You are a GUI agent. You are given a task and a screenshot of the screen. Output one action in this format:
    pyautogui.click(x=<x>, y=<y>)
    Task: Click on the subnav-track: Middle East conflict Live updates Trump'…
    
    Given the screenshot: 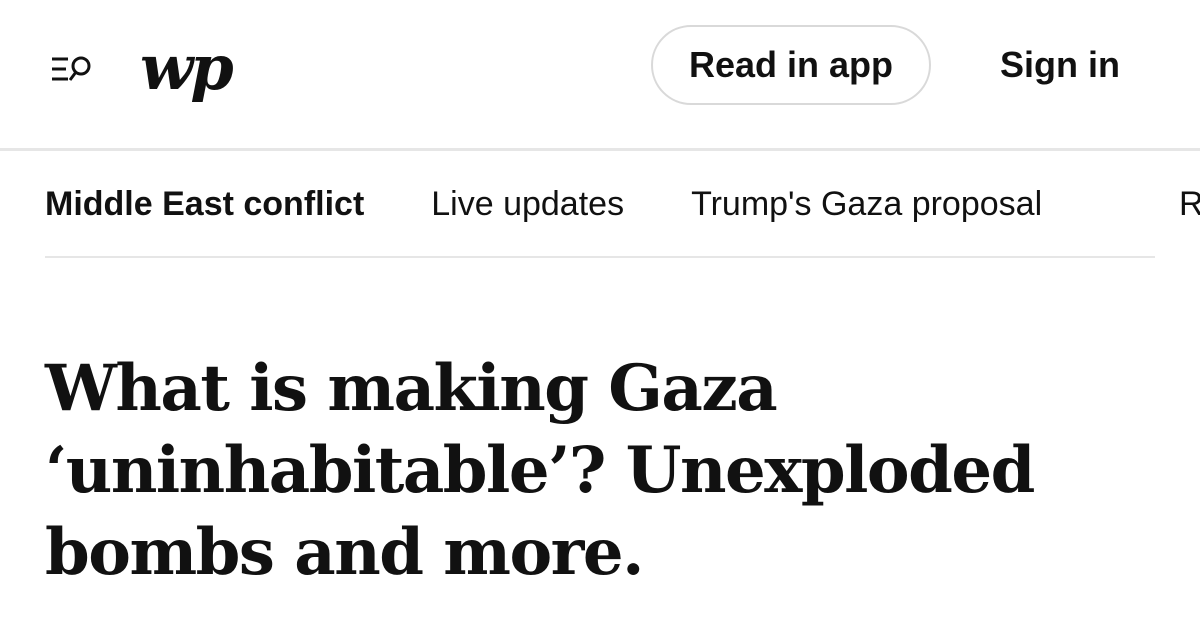 What is the action you would take?
    pyautogui.click(x=577, y=204)
    